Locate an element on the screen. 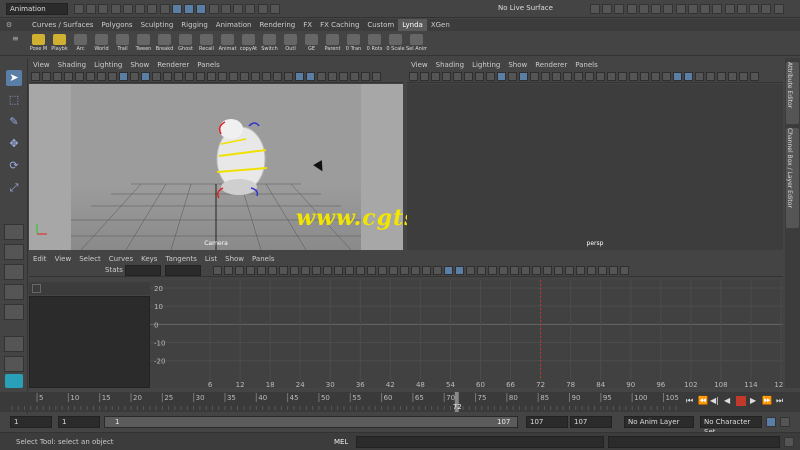 This screenshot has width=800, height=450. graph-editor-tool-6-icon is located at coordinates (272, 270).